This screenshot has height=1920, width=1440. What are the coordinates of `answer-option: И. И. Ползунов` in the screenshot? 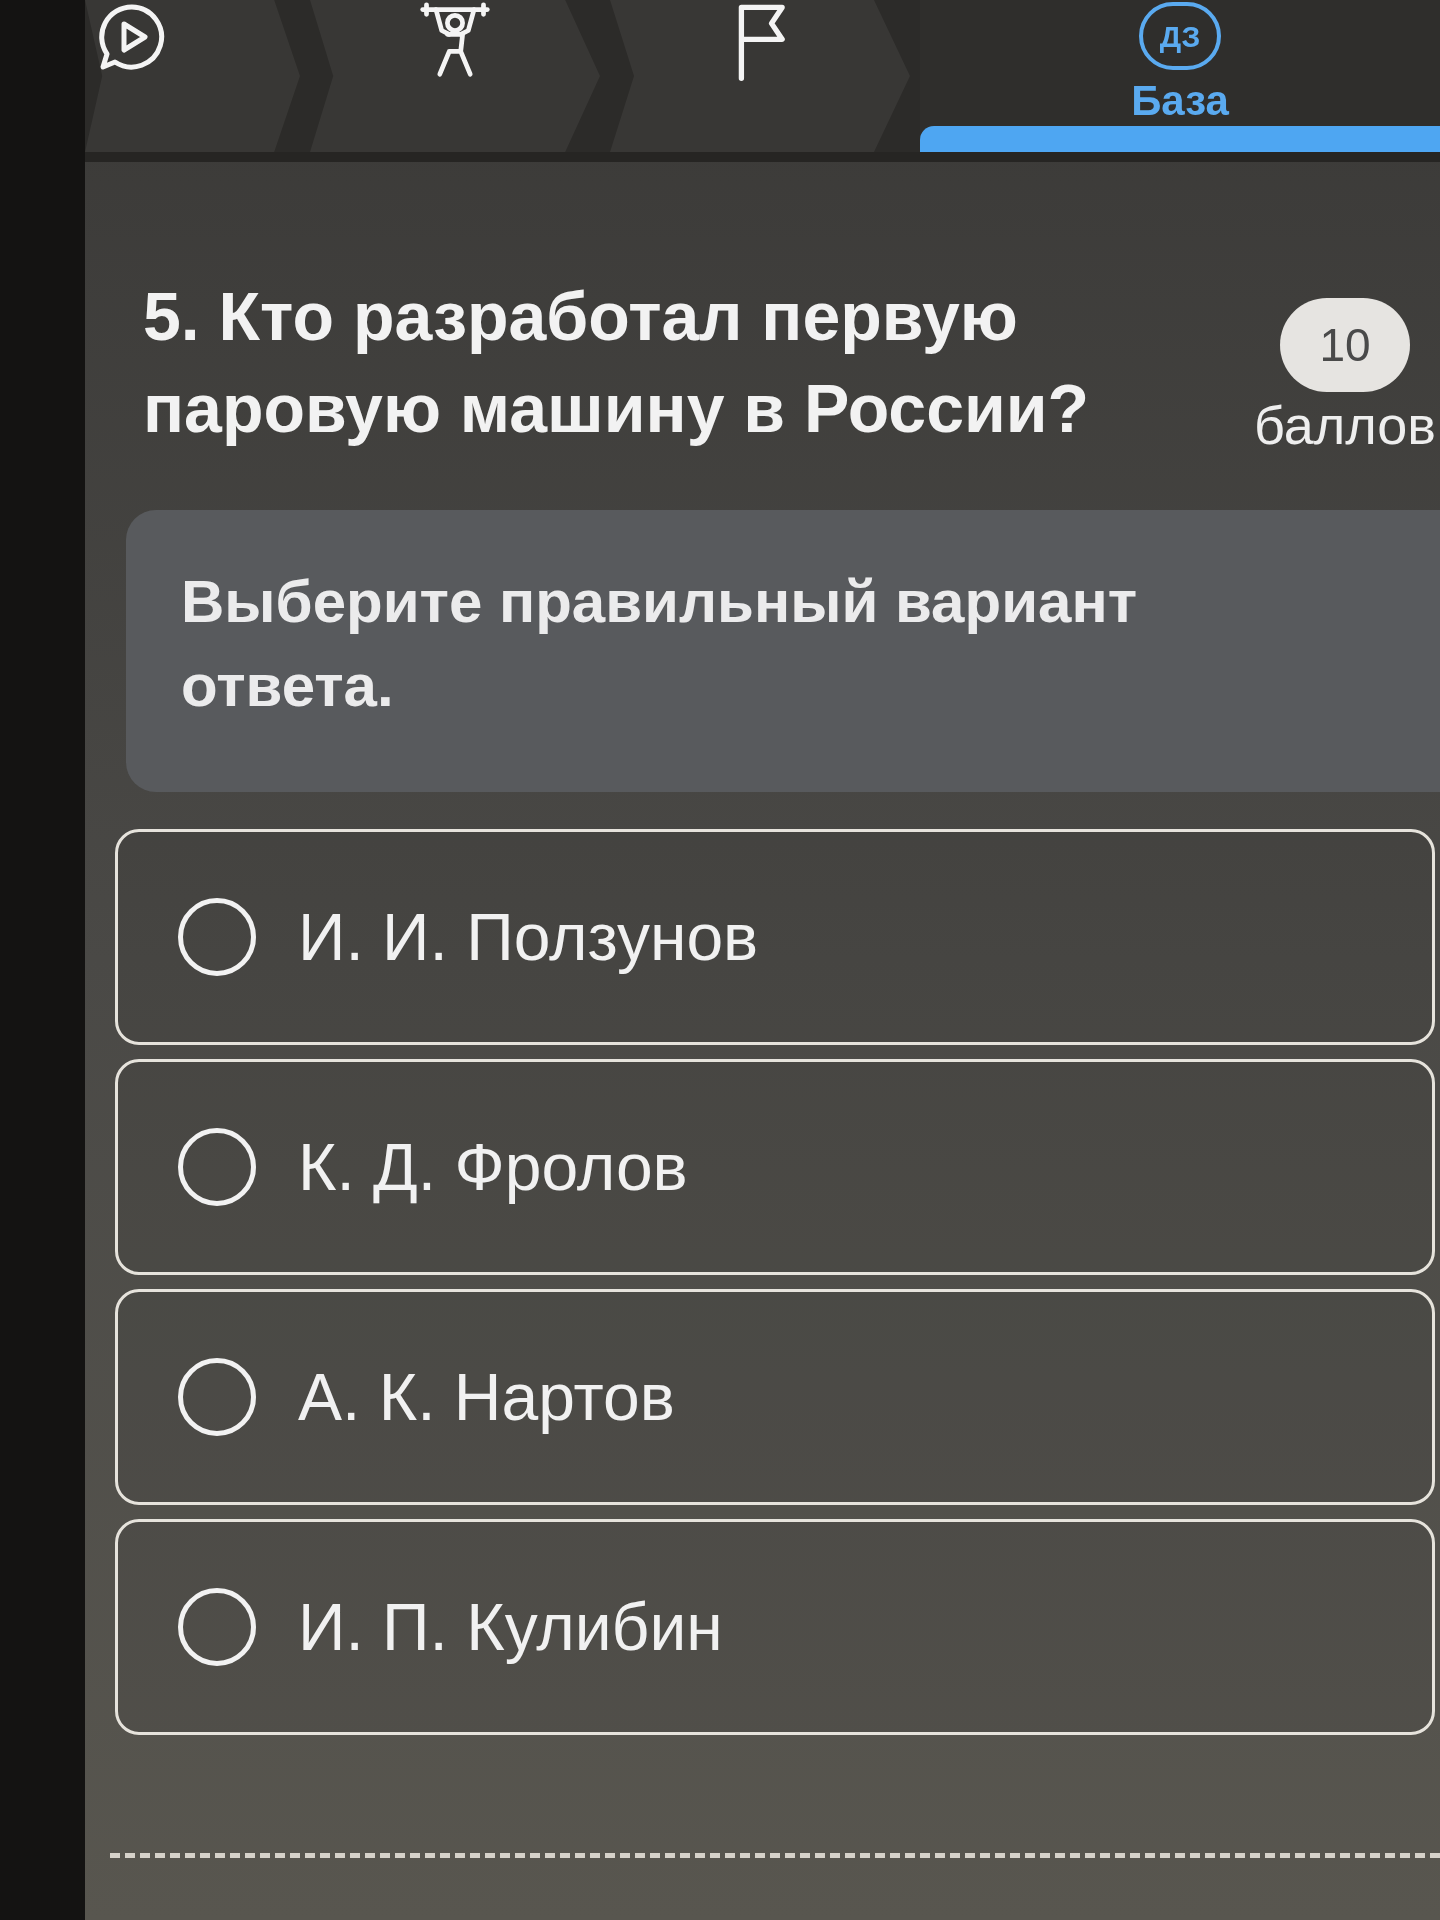 It's located at (775, 937).